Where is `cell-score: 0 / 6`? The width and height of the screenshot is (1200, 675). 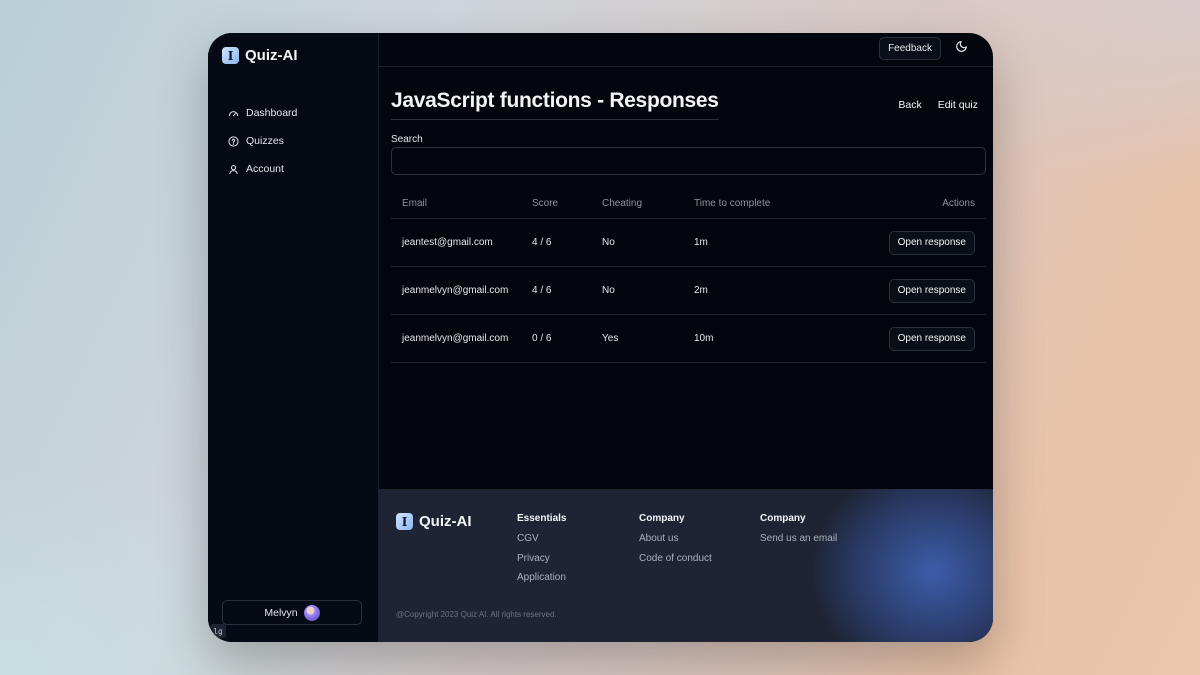
cell-score: 0 / 6 is located at coordinates (542, 338).